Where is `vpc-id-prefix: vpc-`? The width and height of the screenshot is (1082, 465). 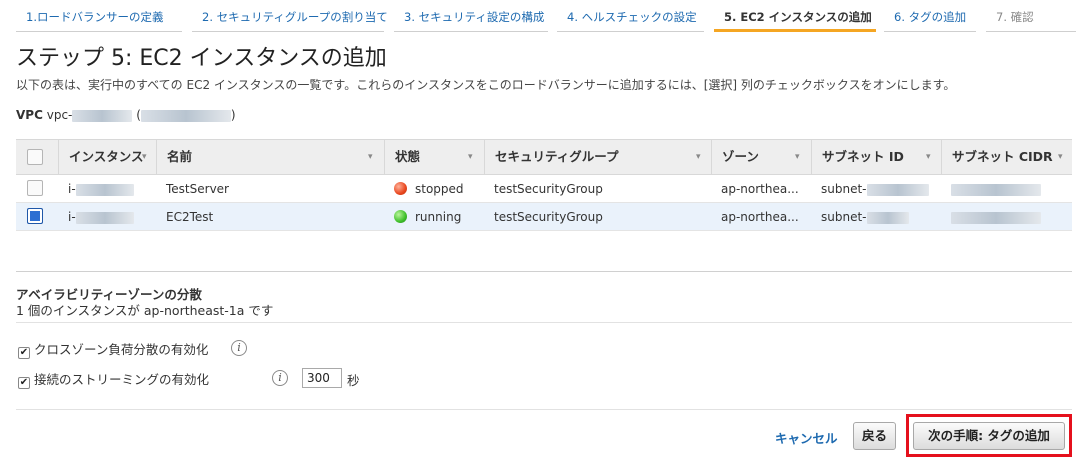
vpc-id-prefix: vpc- is located at coordinates (59, 115).